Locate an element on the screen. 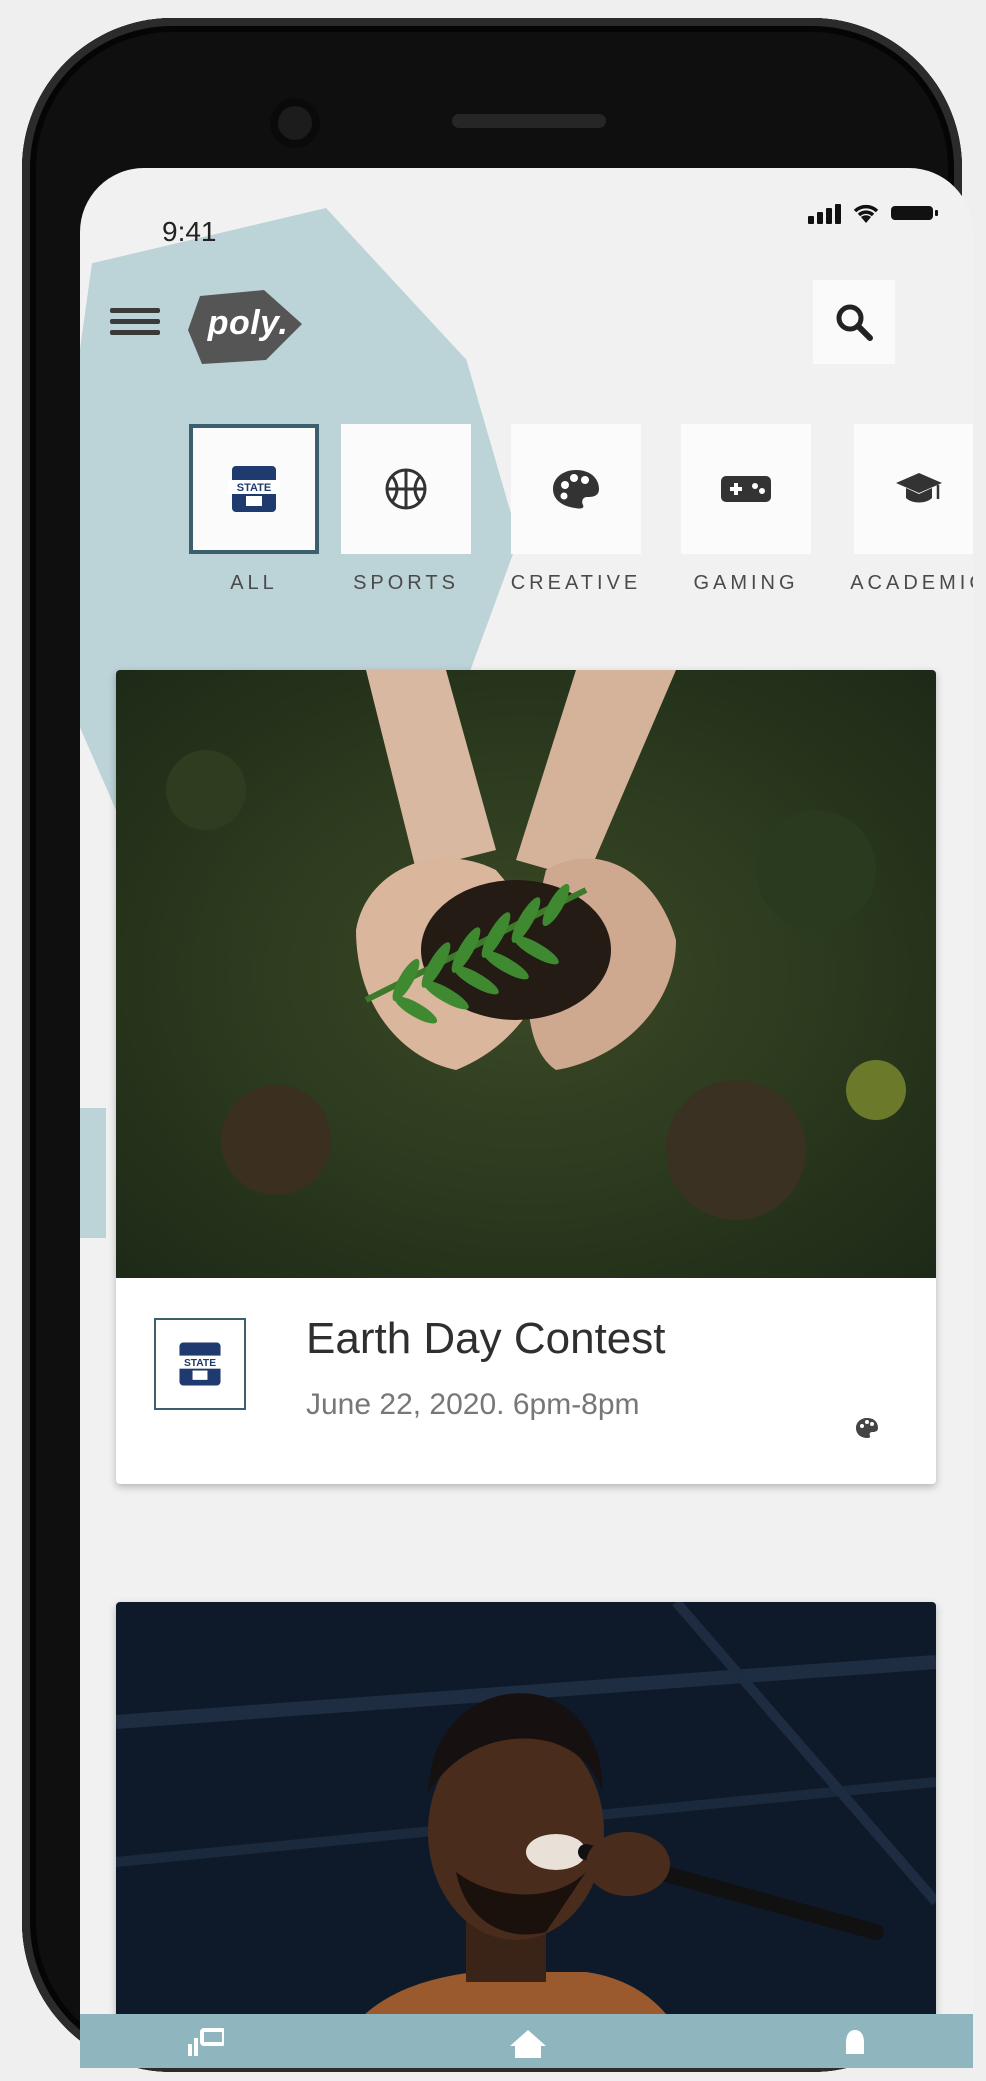  category-filter-bar: STATE ALL SPORTS CREATIVE GAMING ACADEMI is located at coordinates (573, 514).